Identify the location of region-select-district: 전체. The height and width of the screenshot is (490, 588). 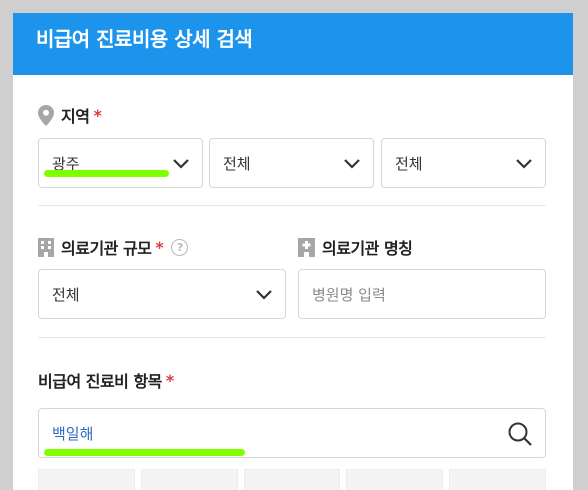
(291, 163).